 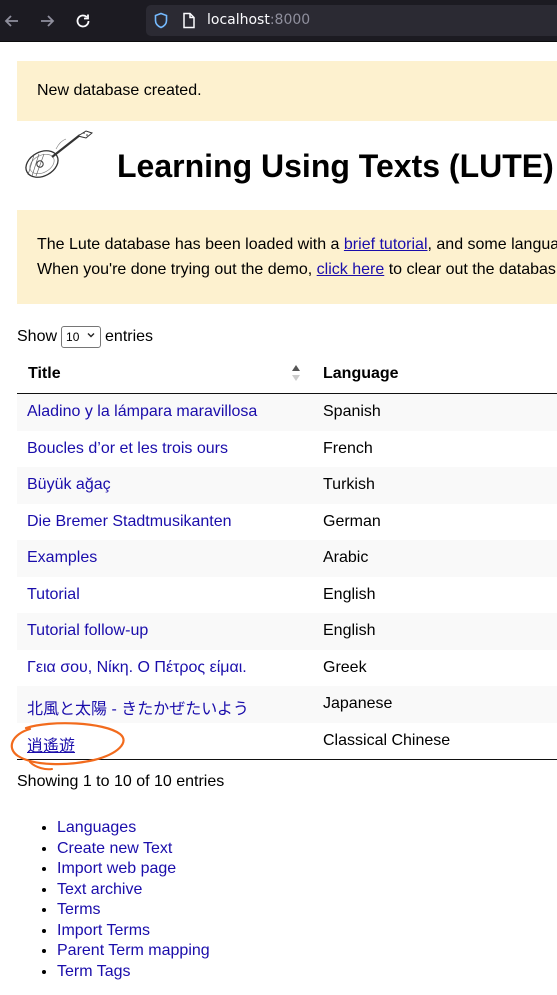 What do you see at coordinates (387, 740) in the screenshot?
I see `text-language: Classical Chinese` at bounding box center [387, 740].